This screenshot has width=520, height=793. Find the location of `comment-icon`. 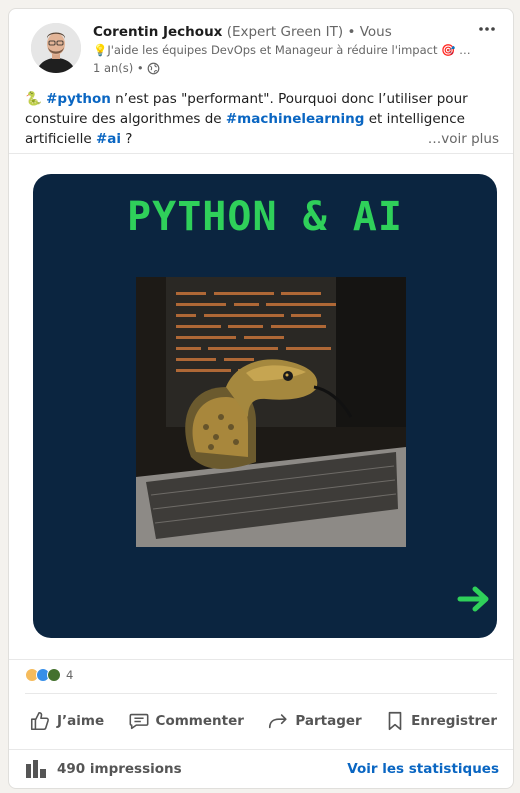

comment-icon is located at coordinates (139, 721).